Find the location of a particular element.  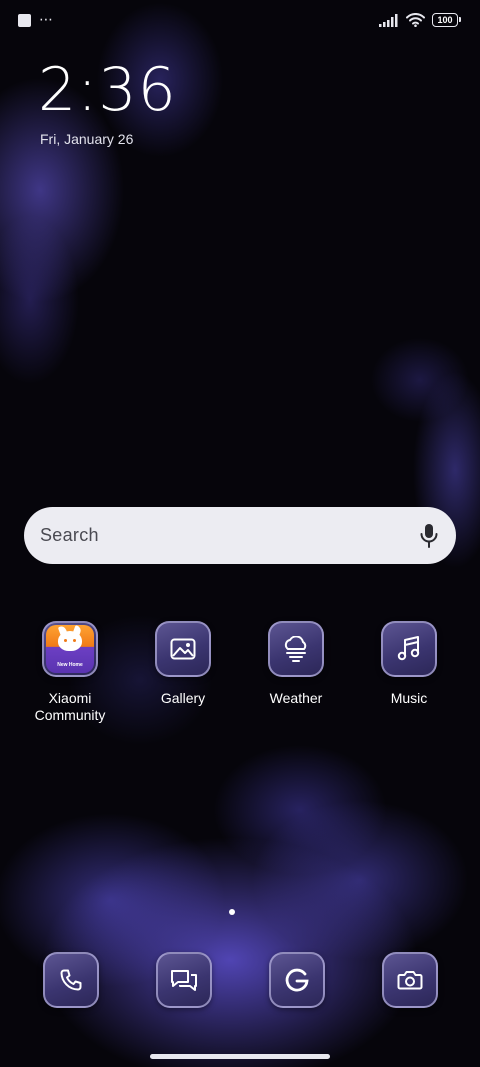

google-icon is located at coordinates (297, 980).